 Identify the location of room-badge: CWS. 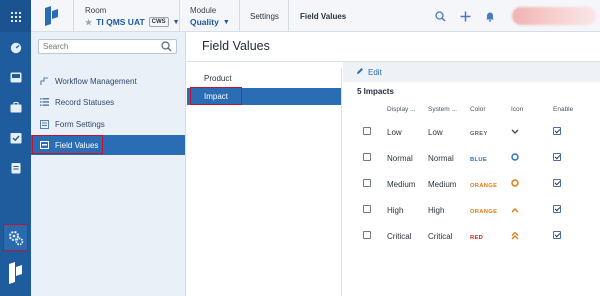
(158, 22).